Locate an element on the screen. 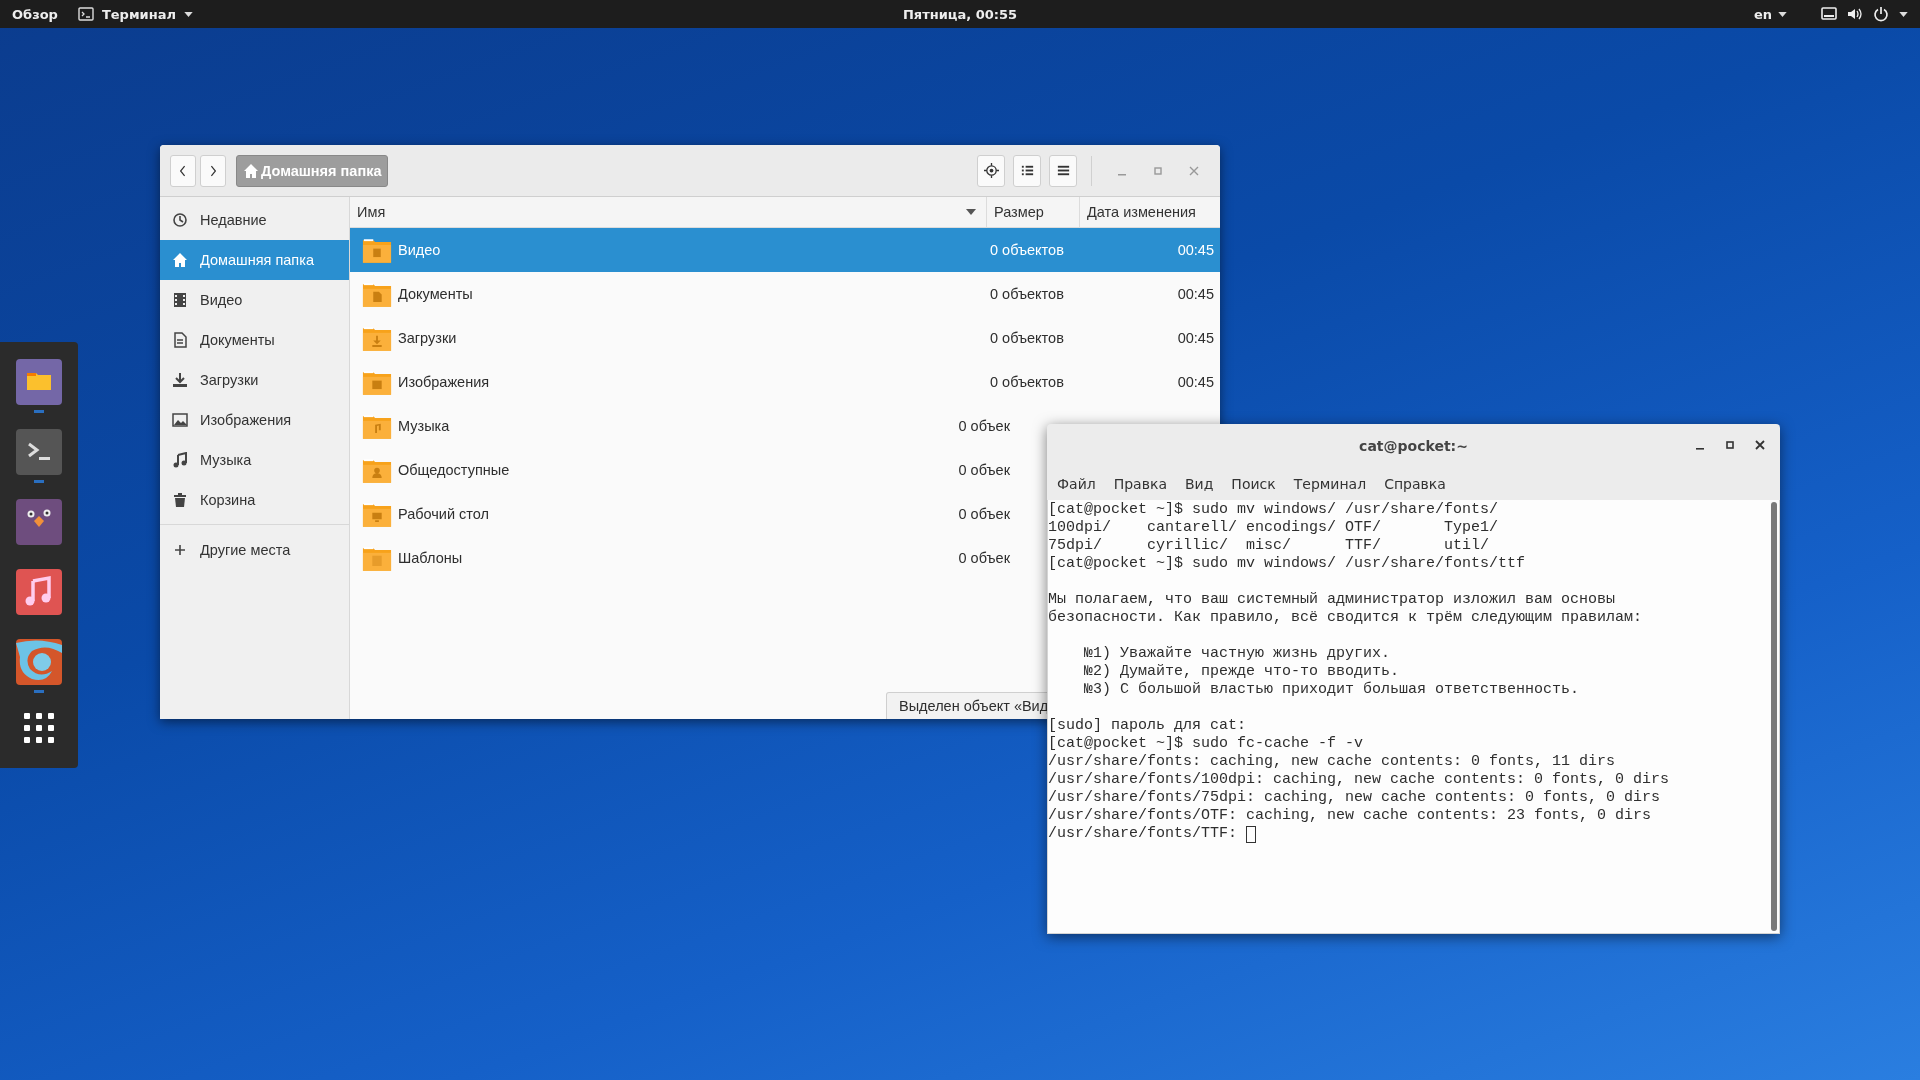 This screenshot has width=1920, height=1080. sidebar-item: Загрузки is located at coordinates (254, 380).